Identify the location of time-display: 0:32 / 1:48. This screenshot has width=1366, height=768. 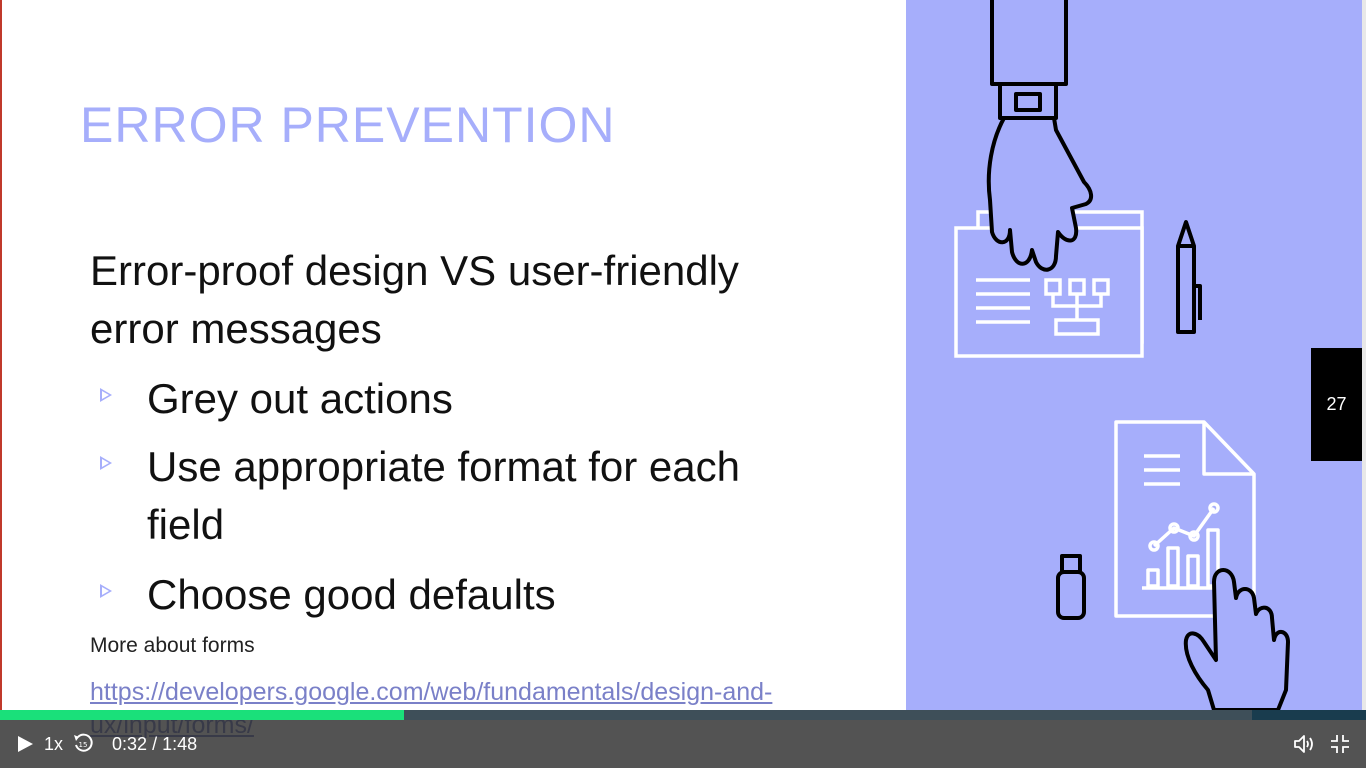
(154, 744).